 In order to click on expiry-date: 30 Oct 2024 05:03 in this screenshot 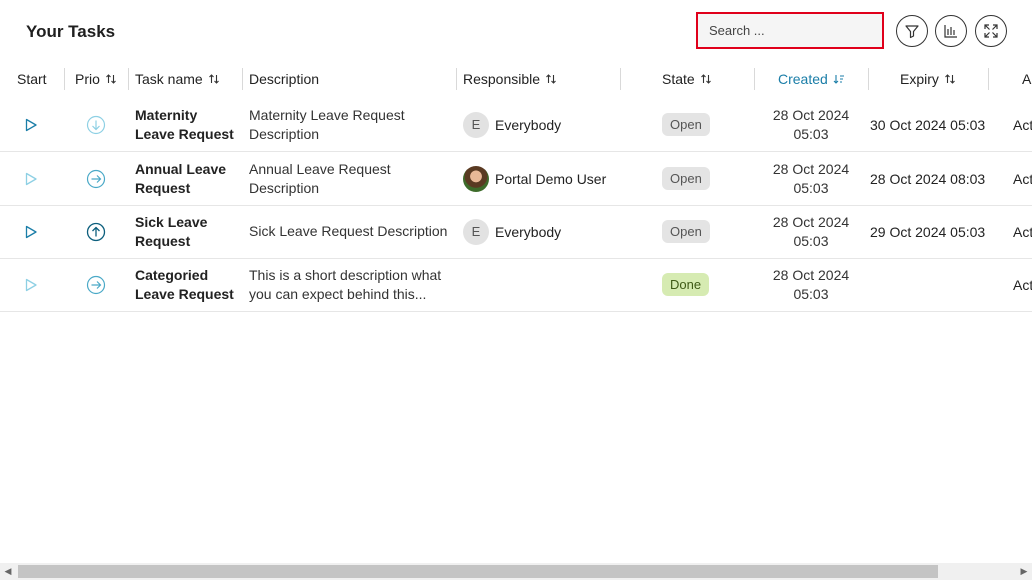, I will do `click(928, 124)`.